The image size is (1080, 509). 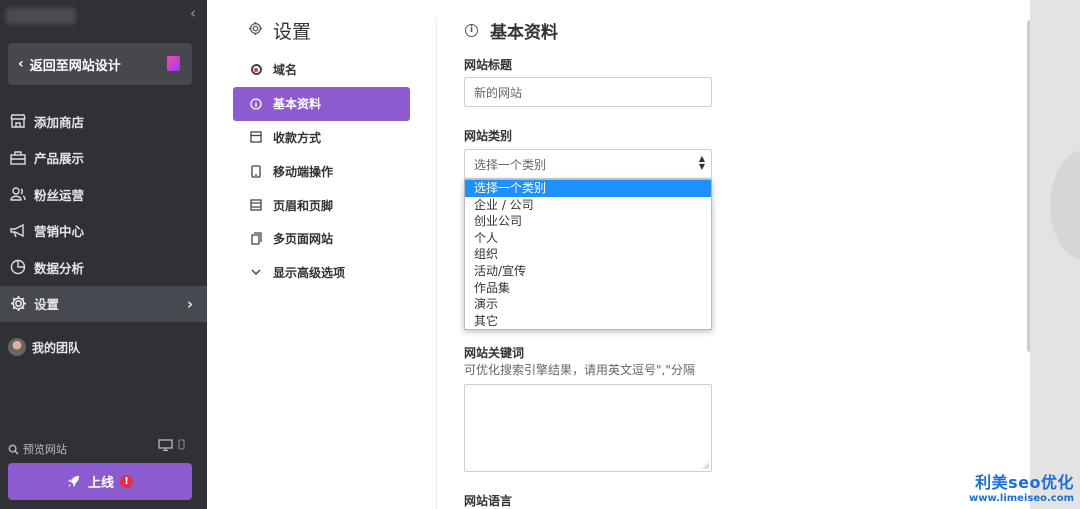 I want to click on back-to-design-button: ‹ 返回至网站设计, so click(x=100, y=64).